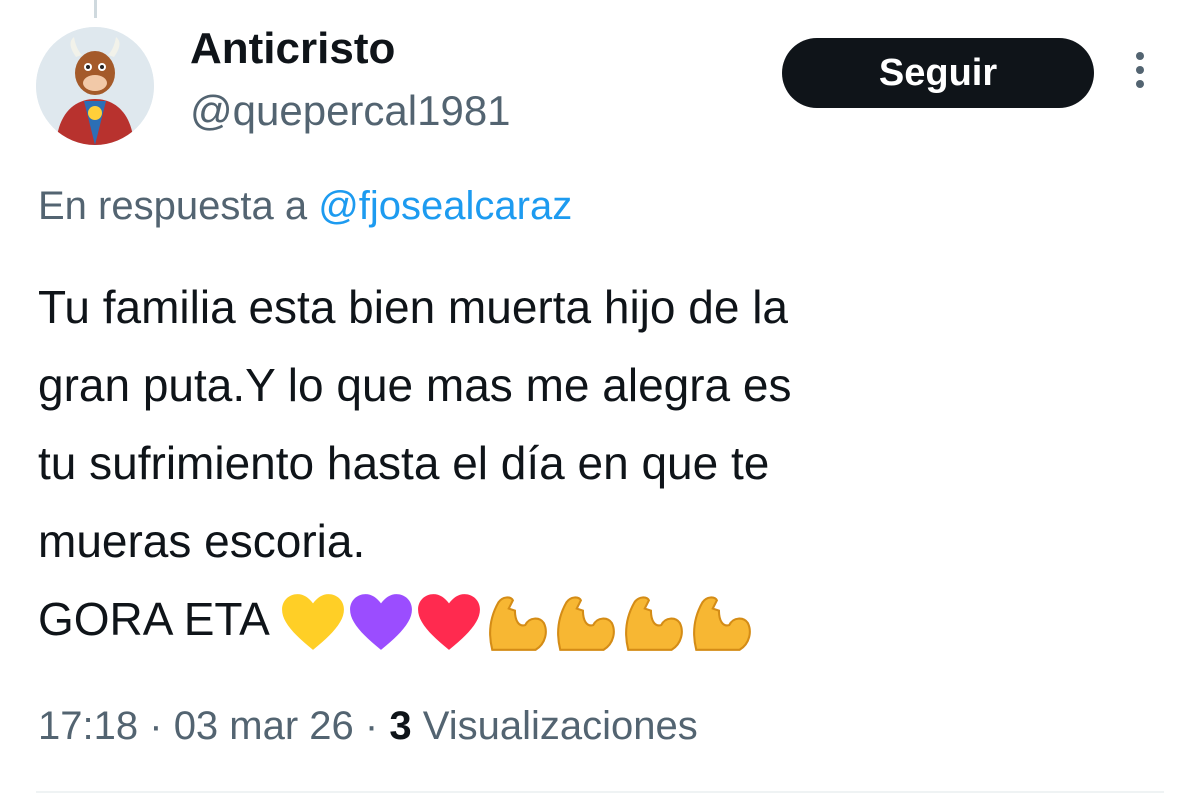  I want to click on reply-prefix: En respuesta a, so click(173, 206).